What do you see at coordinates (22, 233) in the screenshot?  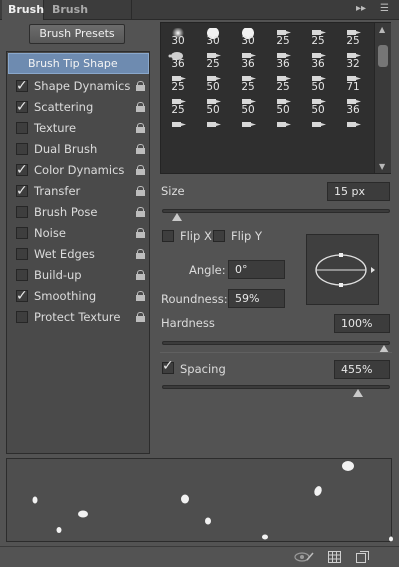 I see `noise-checkbox` at bounding box center [22, 233].